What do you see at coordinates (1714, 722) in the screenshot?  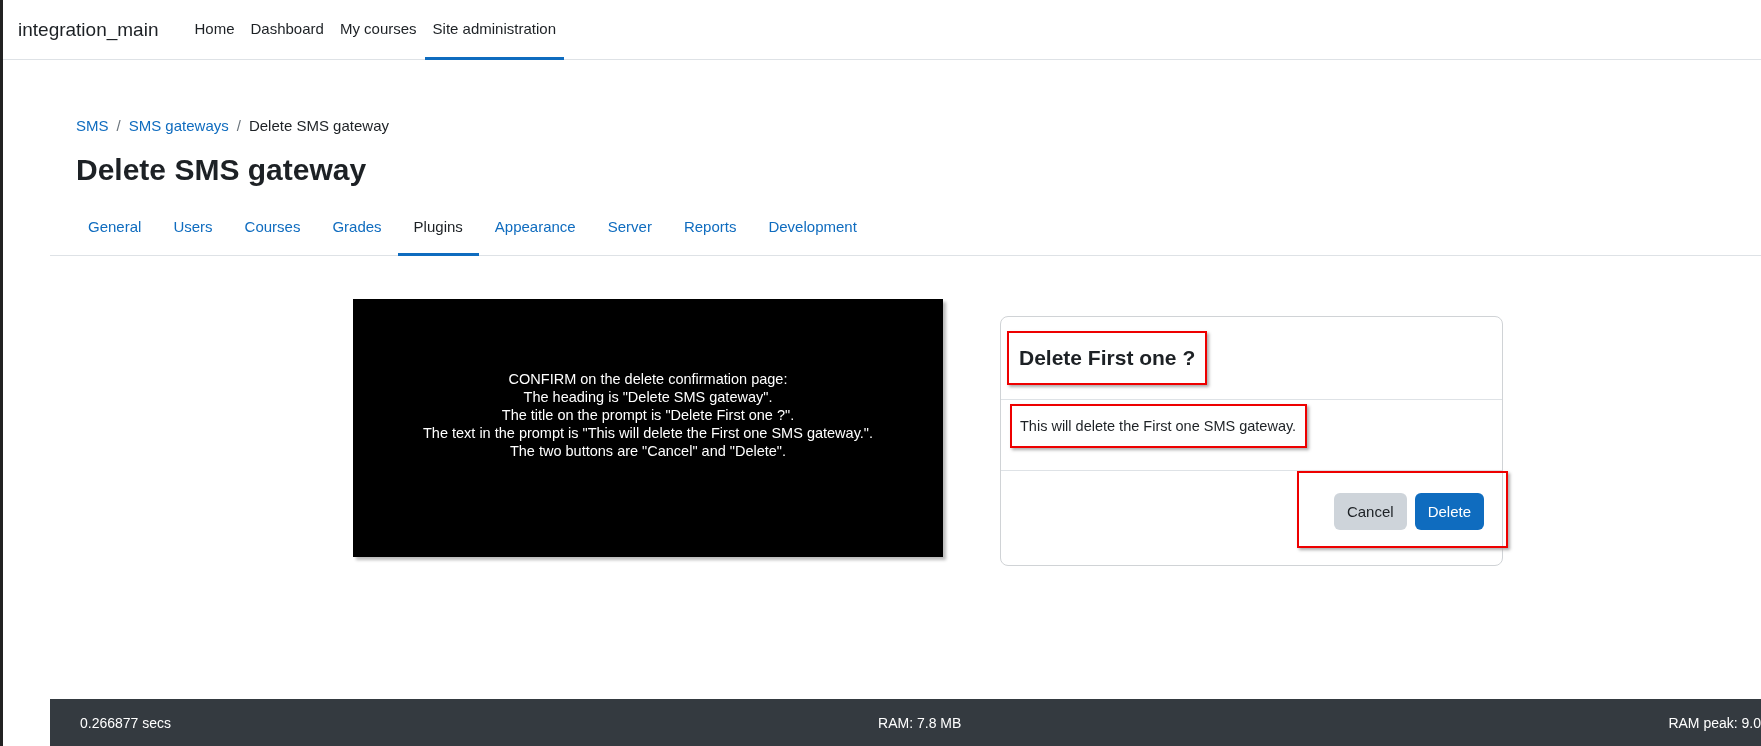 I see `ram-peak-text: RAM peak: 9.0` at bounding box center [1714, 722].